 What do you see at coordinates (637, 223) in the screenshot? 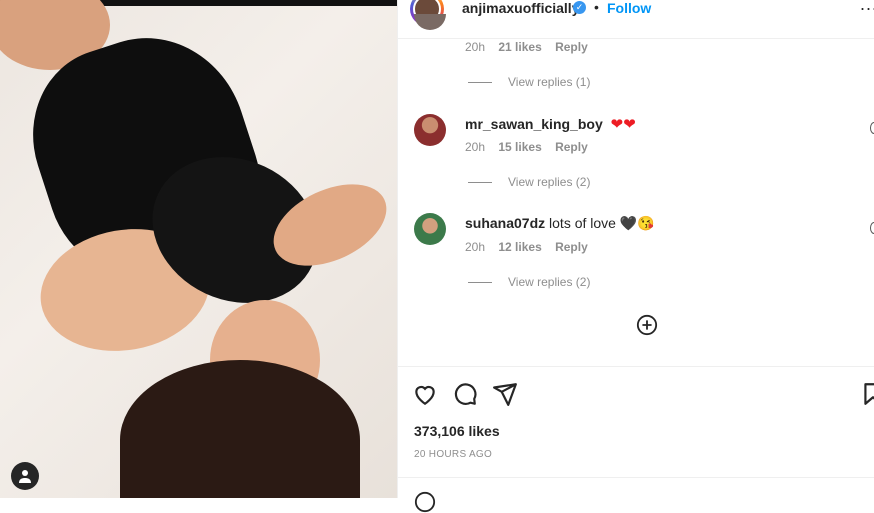
I see `comment-emoji: 🖤😘` at bounding box center [637, 223].